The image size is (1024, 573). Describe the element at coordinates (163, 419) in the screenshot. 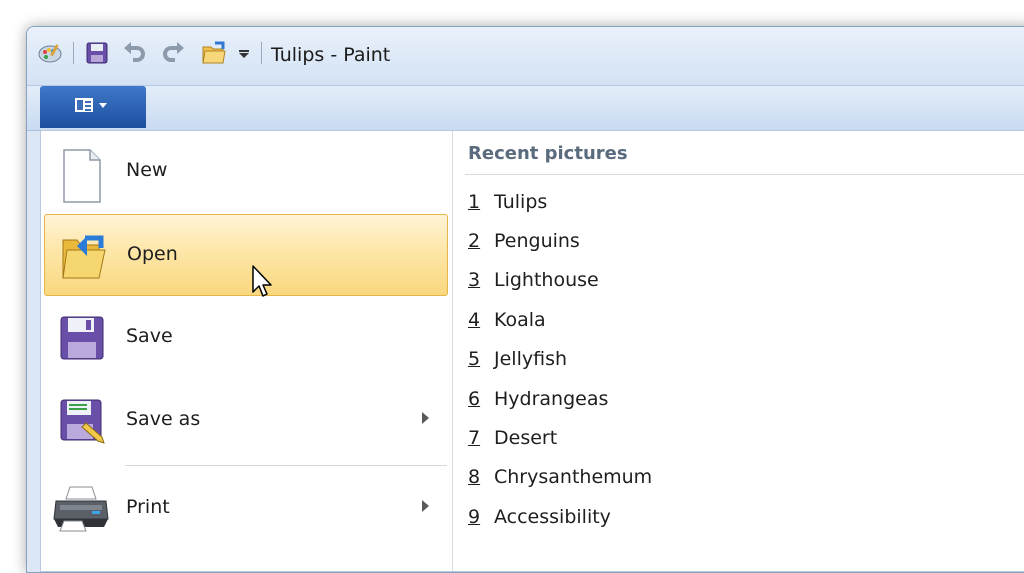

I see `menu-label-save-as: Save as` at that location.